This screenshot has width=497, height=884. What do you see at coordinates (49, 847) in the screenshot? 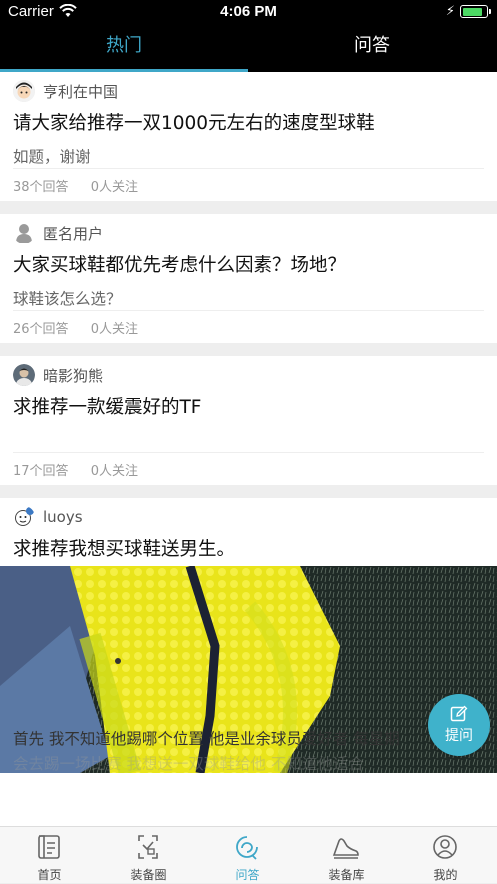
I see `home-icon` at bounding box center [49, 847].